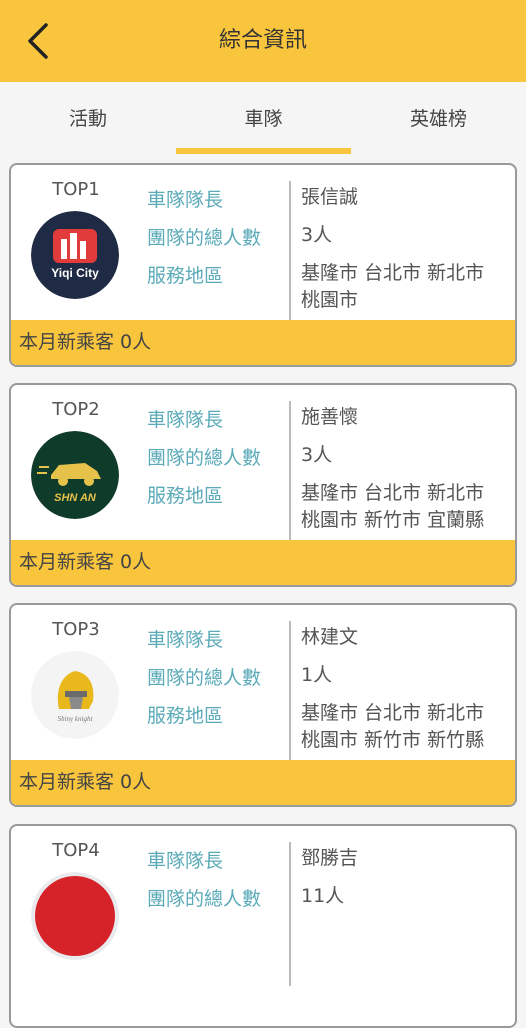  Describe the element at coordinates (317, 675) in the screenshot. I see `members-value: 1人` at that location.